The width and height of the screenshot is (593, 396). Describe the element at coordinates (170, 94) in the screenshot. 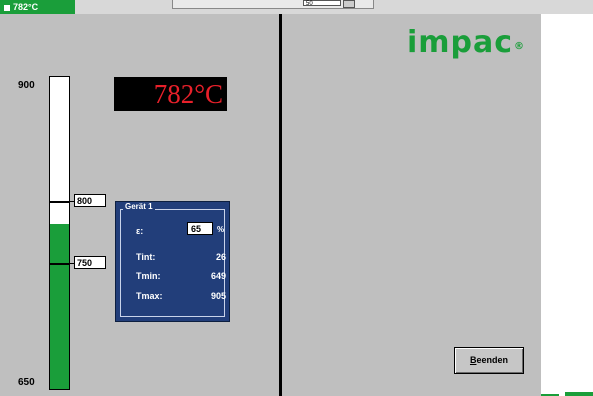

I see `temperature-display: 782°C` at that location.